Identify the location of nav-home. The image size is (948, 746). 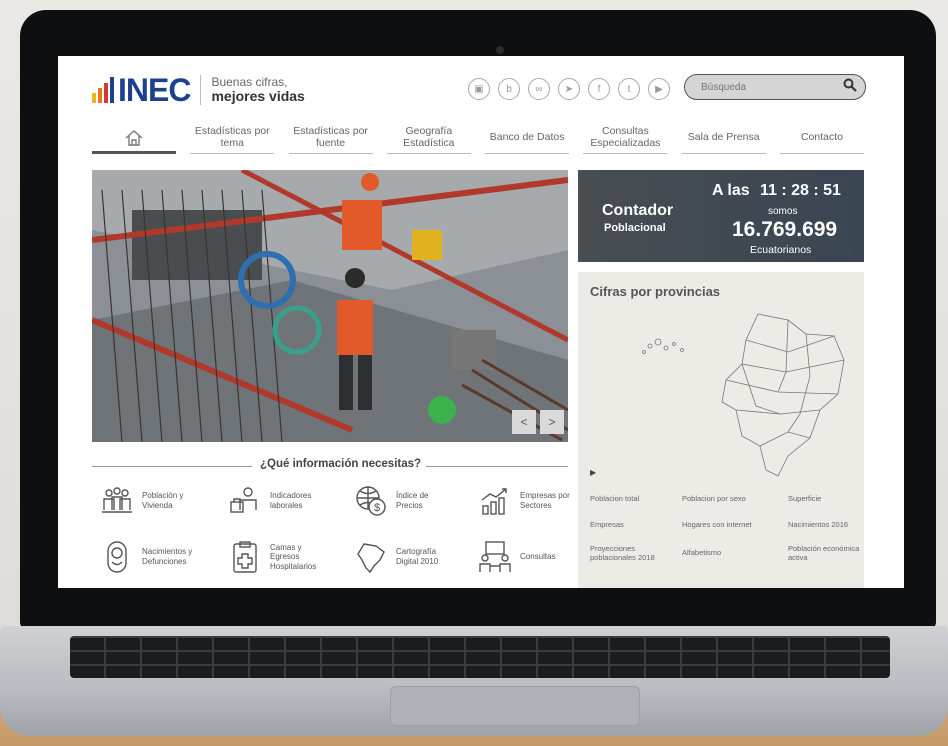
(134, 138).